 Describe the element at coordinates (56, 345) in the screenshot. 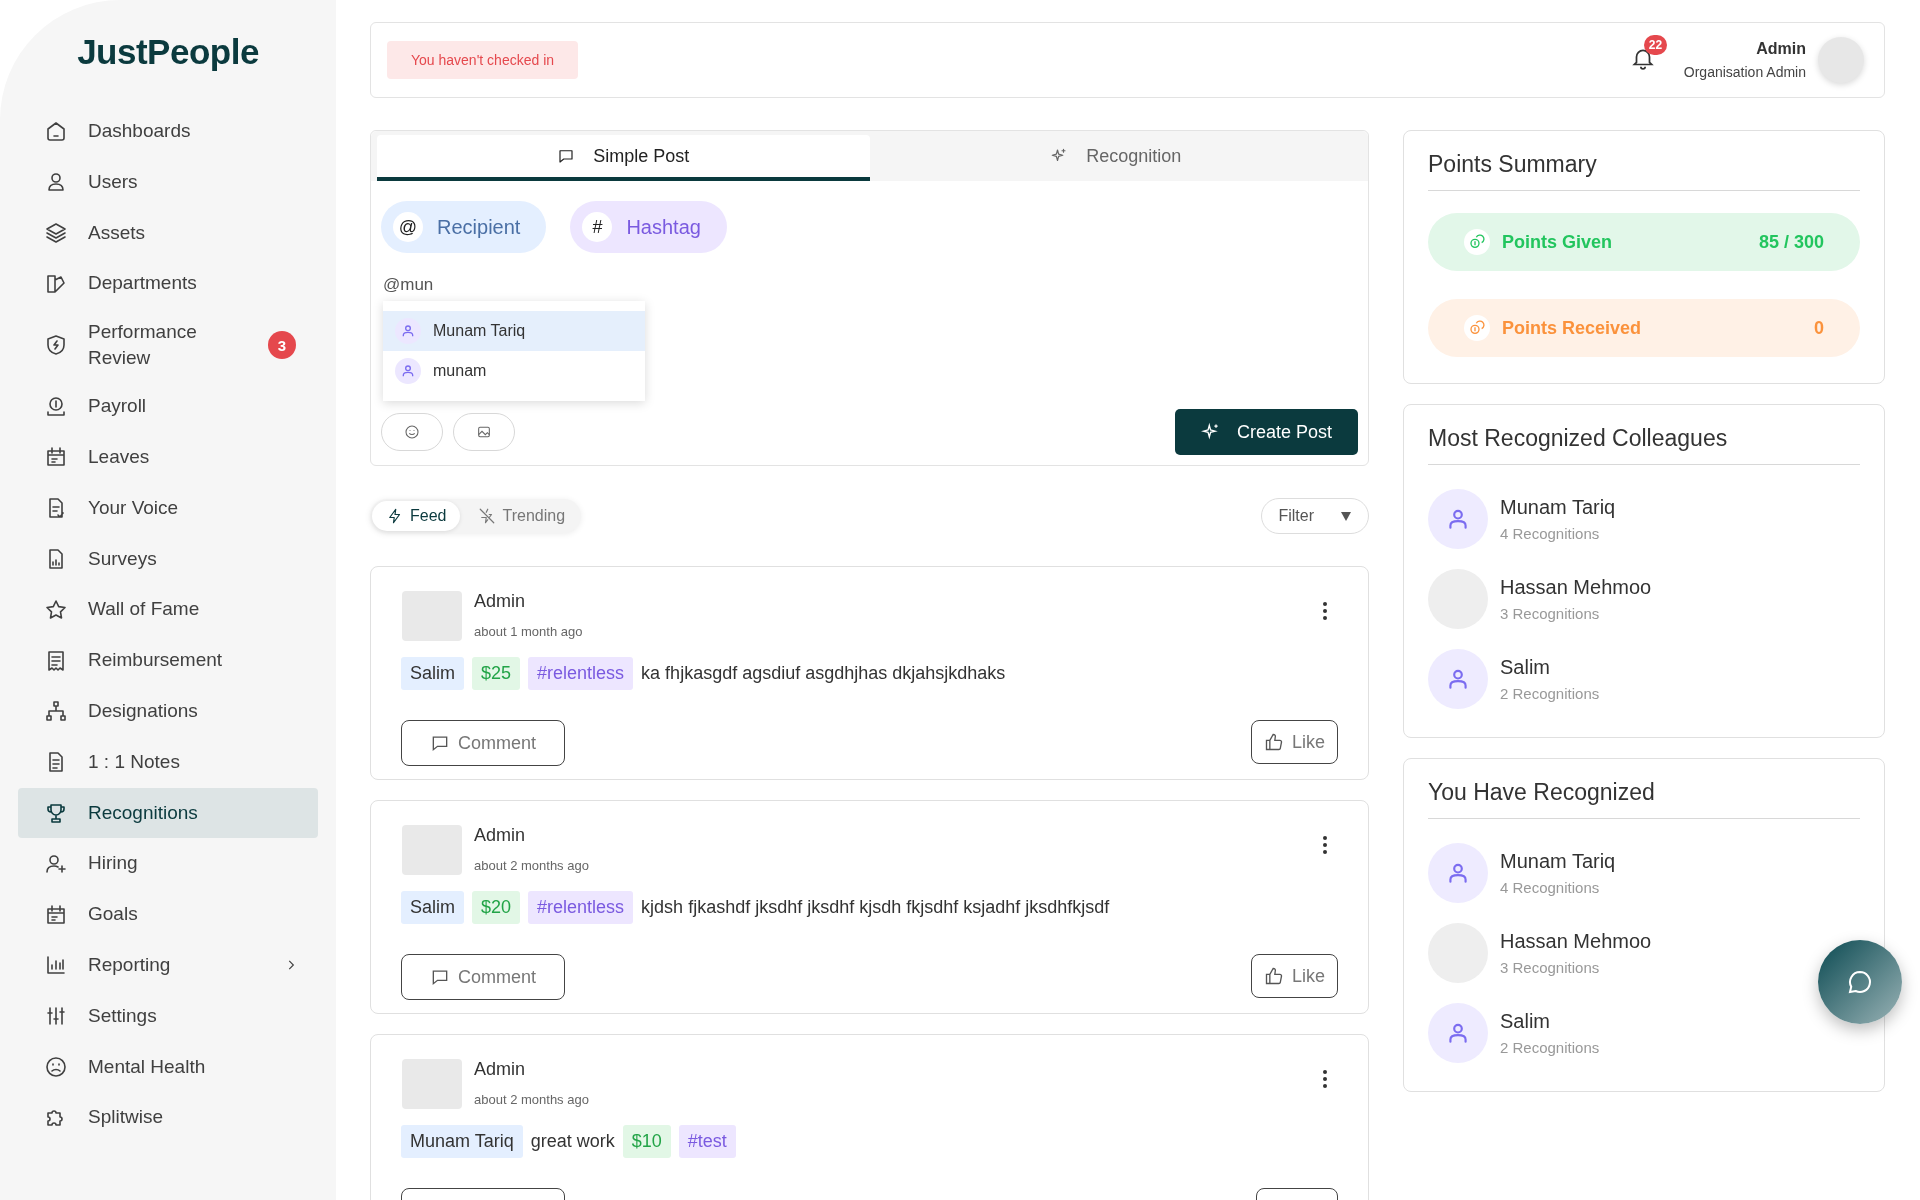

I see `shield-icon` at that location.